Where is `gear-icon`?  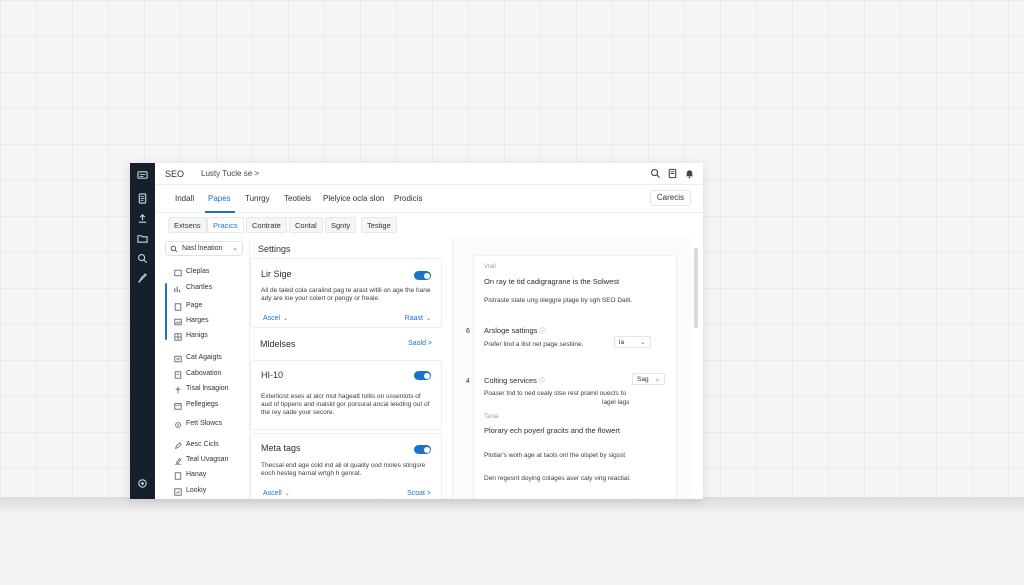
gear-icon is located at coordinates (178, 425).